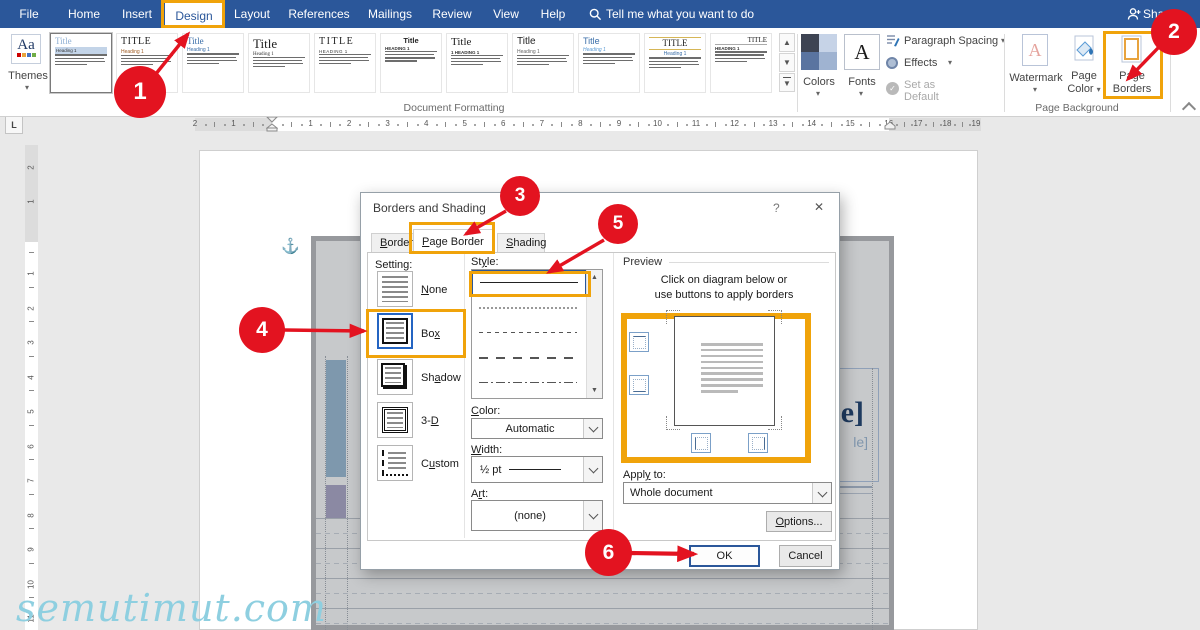 Image resolution: width=1200 pixels, height=630 pixels. Describe the element at coordinates (529, 357) in the screenshot. I see `style-option-wide-dashed-line` at that location.